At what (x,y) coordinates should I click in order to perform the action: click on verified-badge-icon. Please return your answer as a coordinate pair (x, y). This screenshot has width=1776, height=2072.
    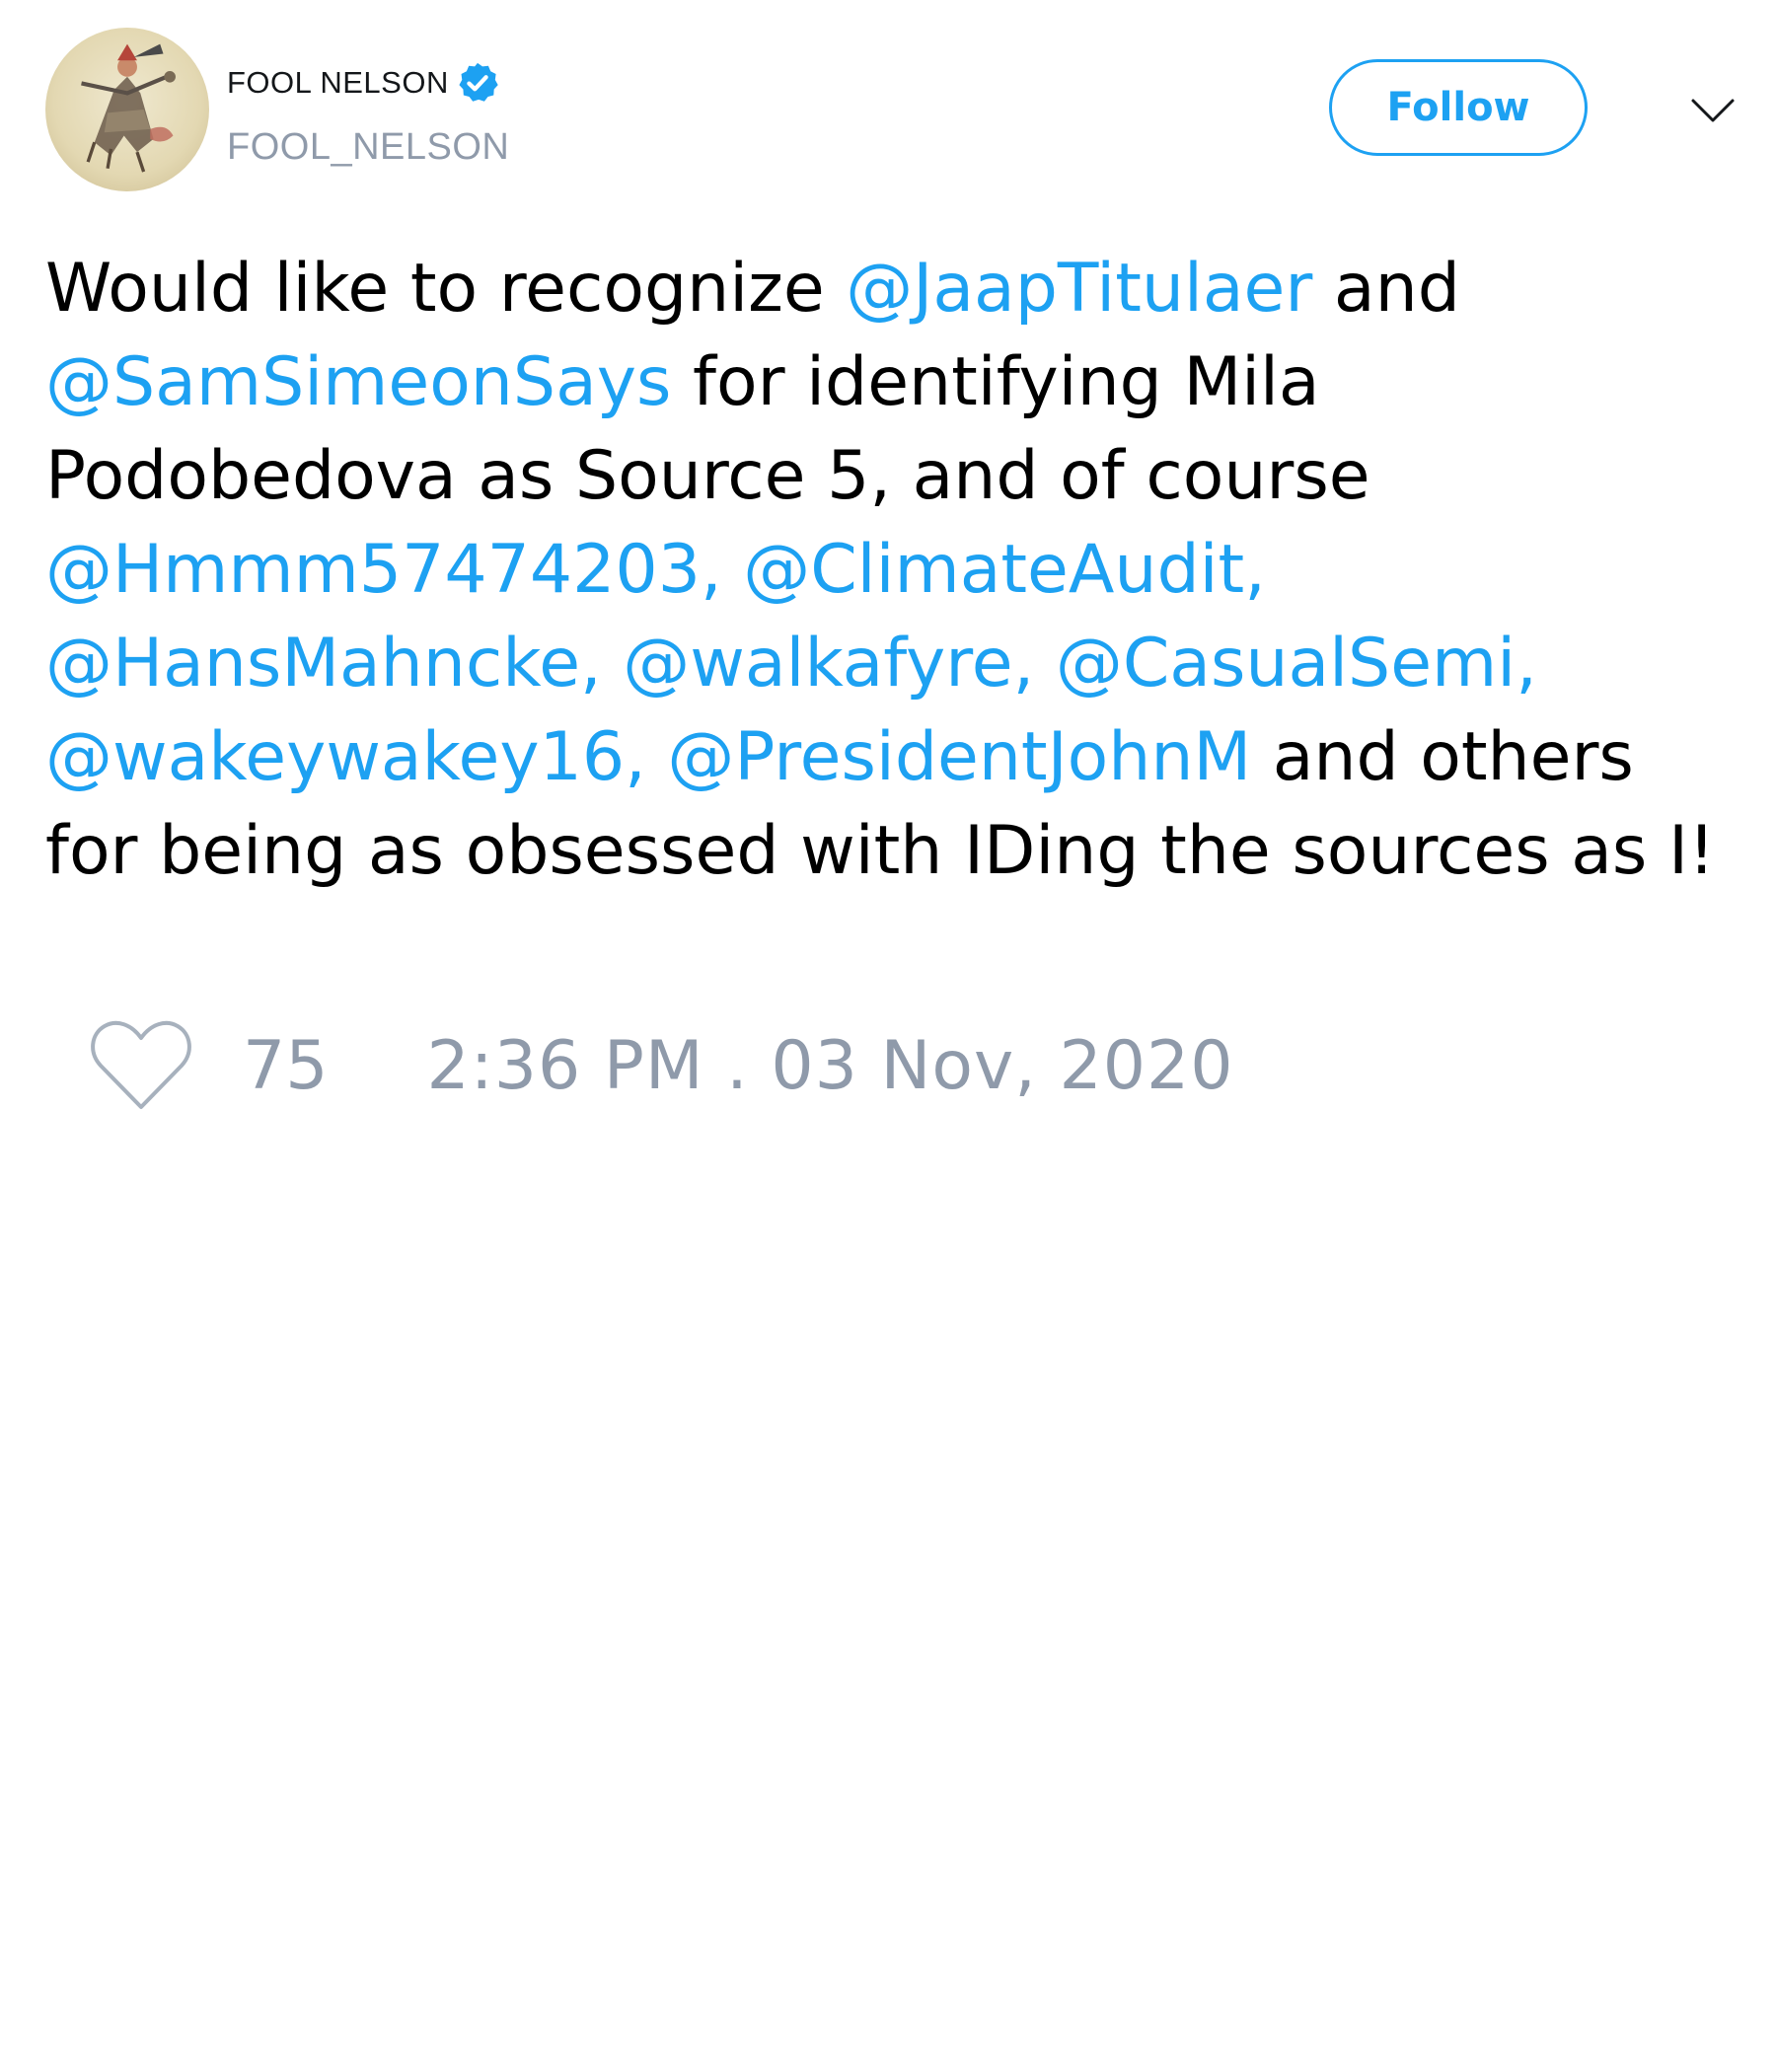
    Looking at the image, I should click on (478, 83).